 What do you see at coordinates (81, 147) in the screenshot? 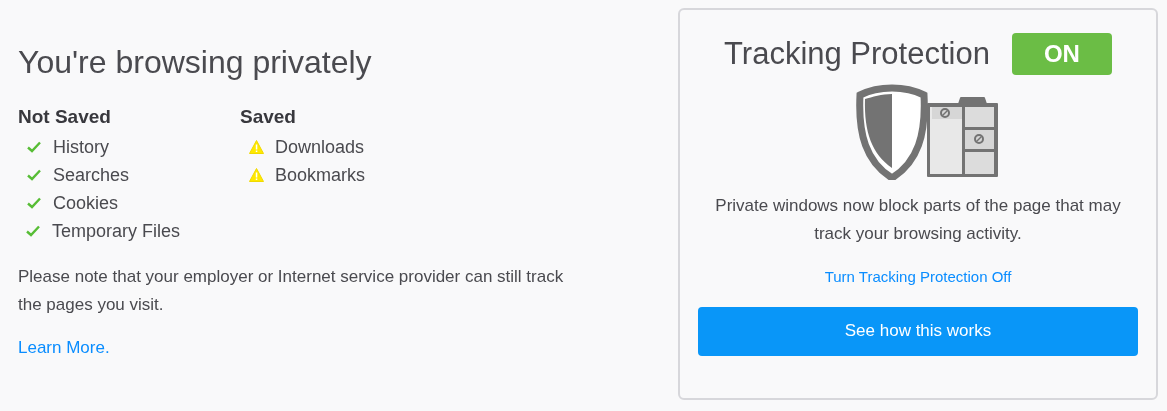
I see `list-item: History` at bounding box center [81, 147].